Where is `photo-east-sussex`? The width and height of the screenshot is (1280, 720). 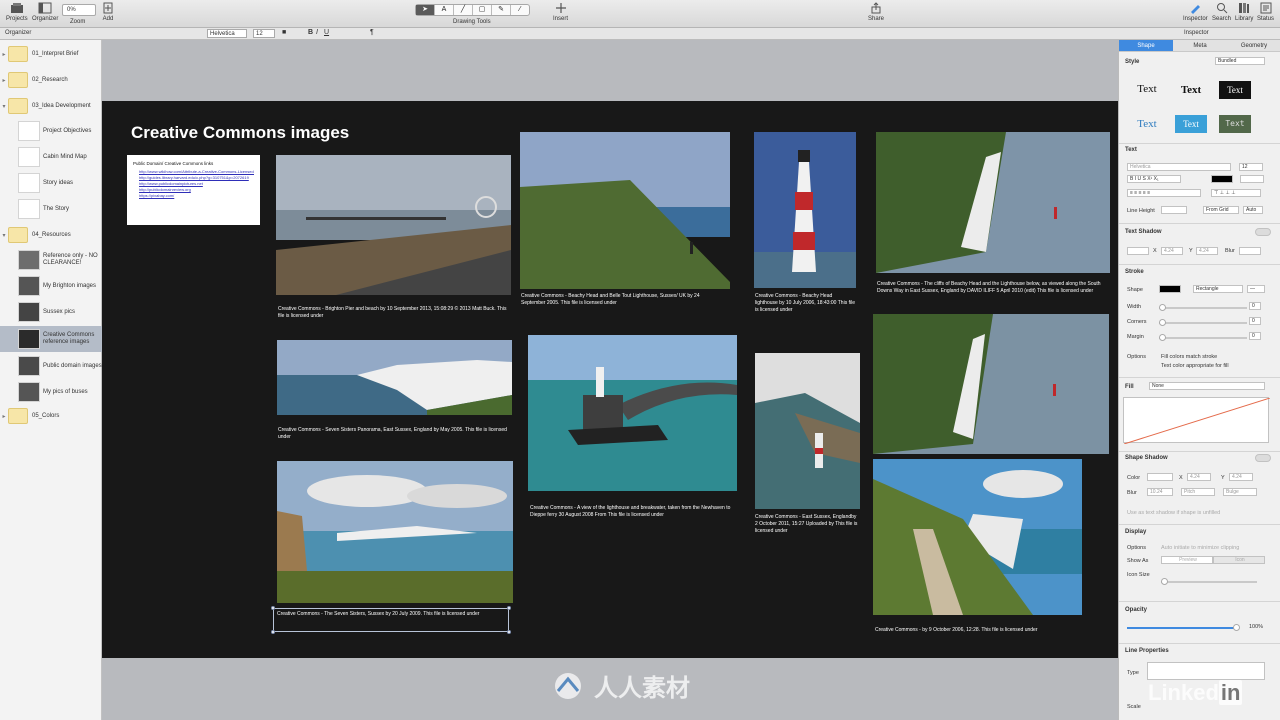 photo-east-sussex is located at coordinates (807, 431).